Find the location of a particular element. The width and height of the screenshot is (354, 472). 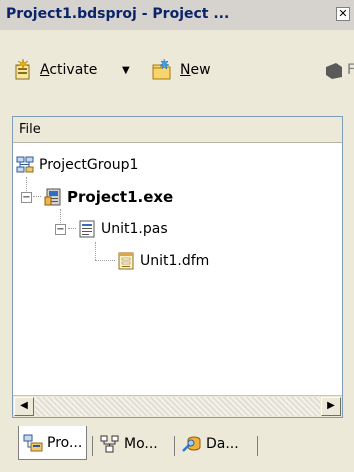

column-header-label: File is located at coordinates (30, 129).